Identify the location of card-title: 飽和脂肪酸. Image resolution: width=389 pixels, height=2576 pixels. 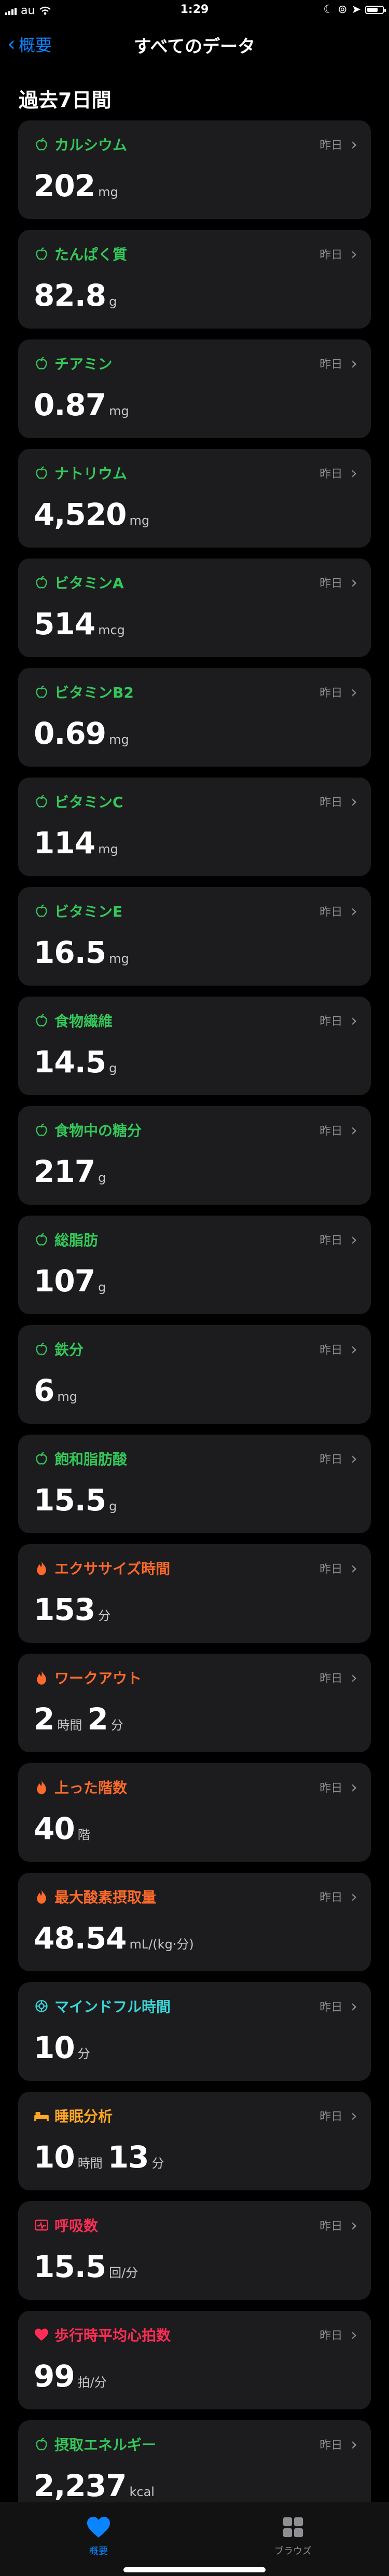
(80, 1458).